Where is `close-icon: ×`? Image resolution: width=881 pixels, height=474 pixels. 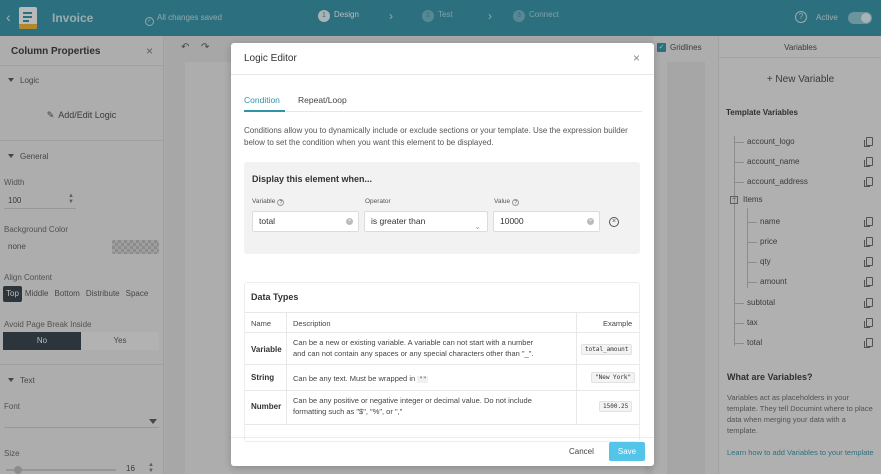 close-icon: × is located at coordinates (636, 58).